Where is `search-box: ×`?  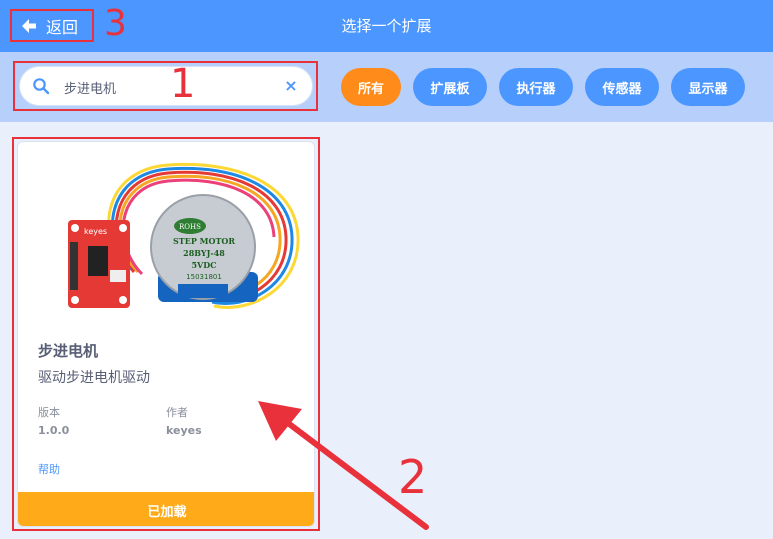 search-box: × is located at coordinates (166, 86).